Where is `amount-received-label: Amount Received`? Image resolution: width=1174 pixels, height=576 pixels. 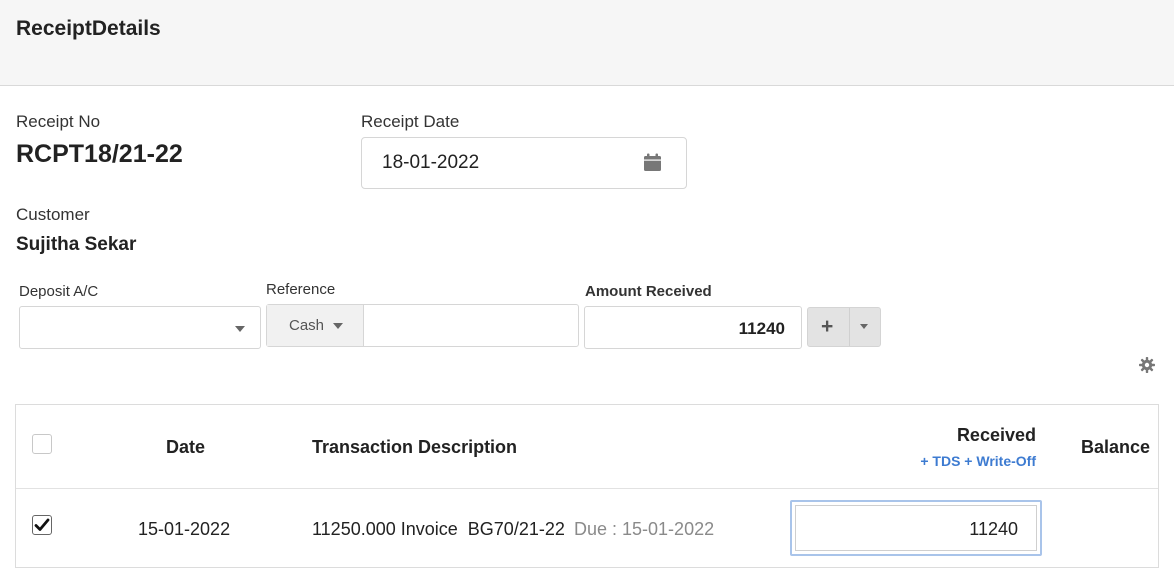 amount-received-label: Amount Received is located at coordinates (648, 291).